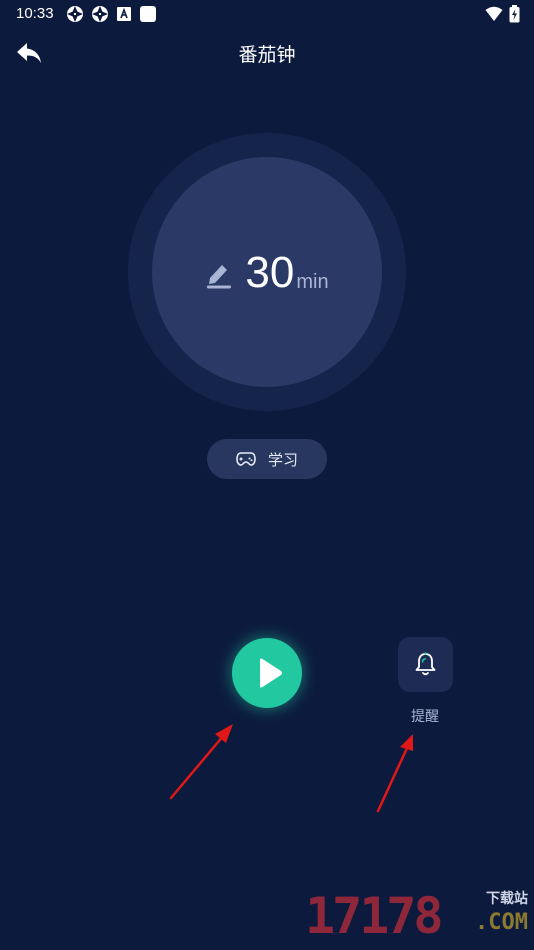 The image size is (534, 950). I want to click on timer-unit: min, so click(312, 282).